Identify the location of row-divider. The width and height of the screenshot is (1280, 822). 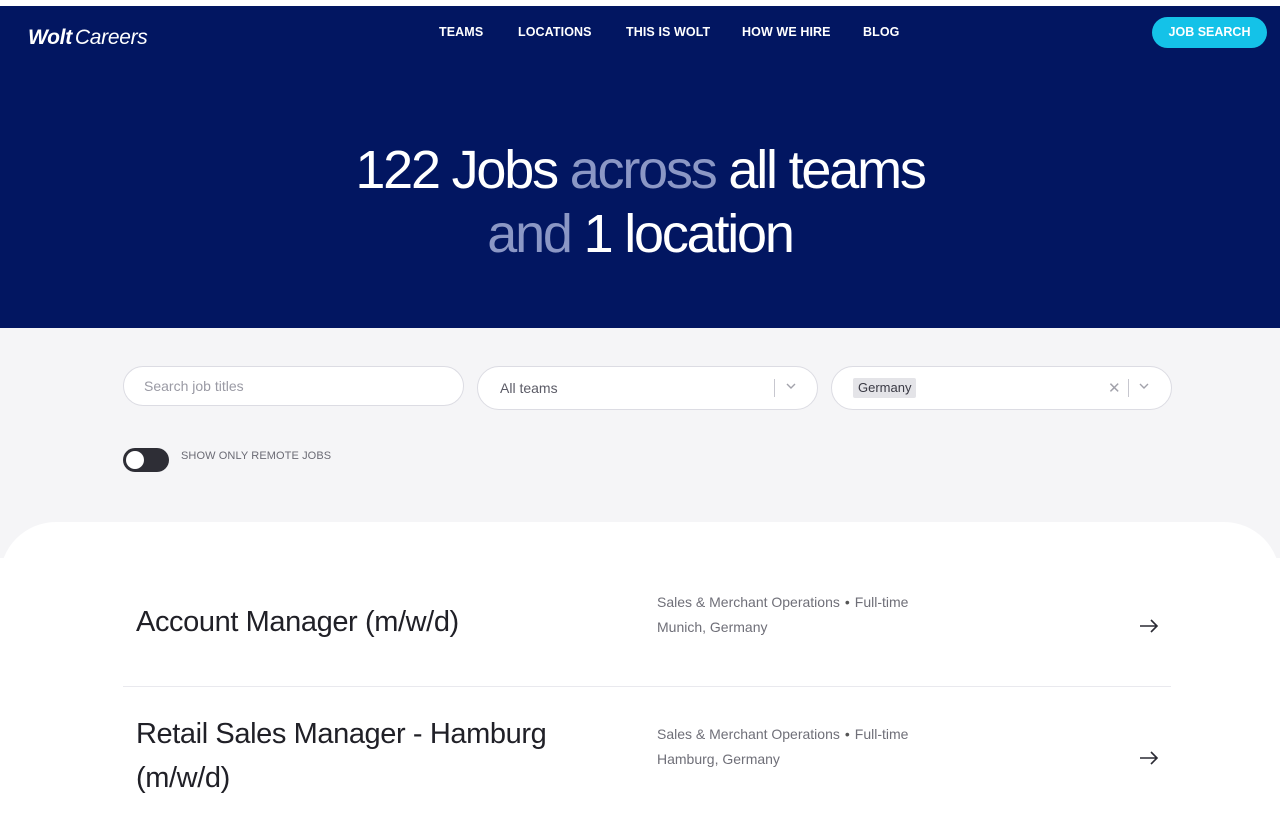
(647, 686).